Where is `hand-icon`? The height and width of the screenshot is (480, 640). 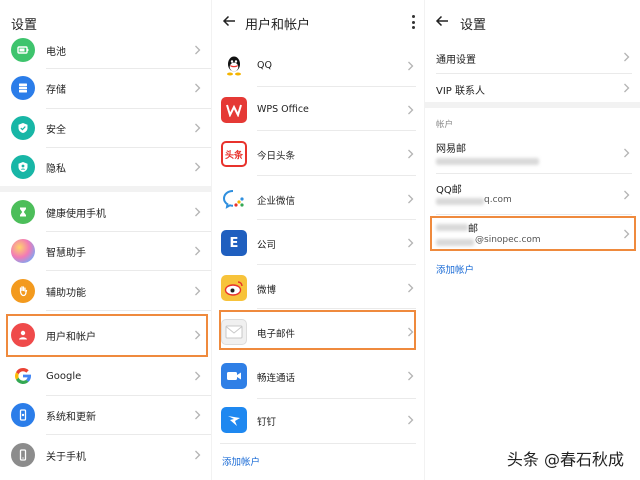 hand-icon is located at coordinates (23, 291).